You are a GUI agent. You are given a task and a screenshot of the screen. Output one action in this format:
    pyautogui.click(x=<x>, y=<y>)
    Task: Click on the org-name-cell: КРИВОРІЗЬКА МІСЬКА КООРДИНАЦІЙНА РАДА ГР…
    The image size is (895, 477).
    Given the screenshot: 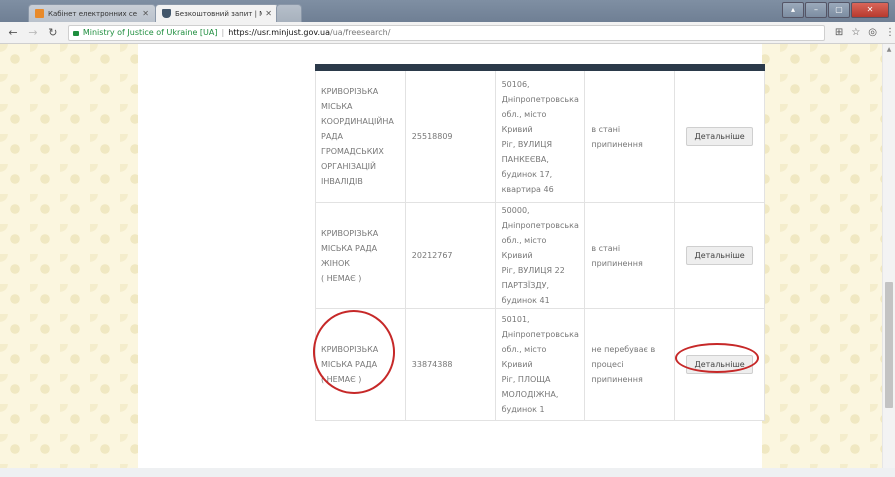 What is the action you would take?
    pyautogui.click(x=360, y=136)
    